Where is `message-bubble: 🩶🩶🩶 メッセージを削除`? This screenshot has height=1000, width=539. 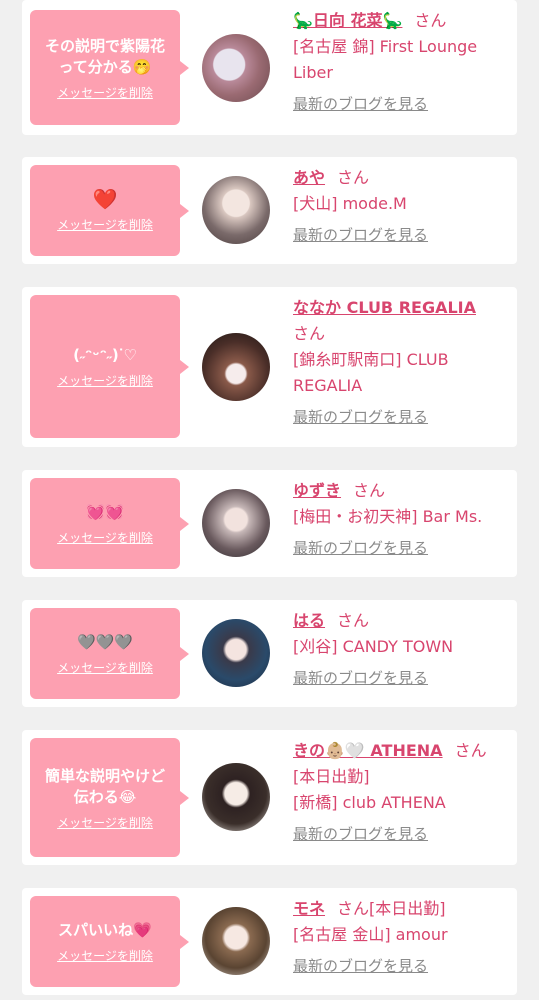 message-bubble: 🩶🩶🩶 メッセージを削除 is located at coordinates (109, 653).